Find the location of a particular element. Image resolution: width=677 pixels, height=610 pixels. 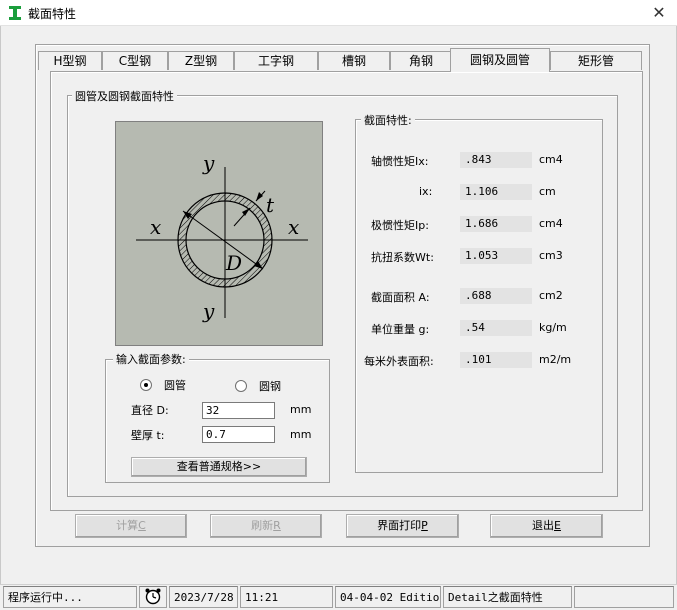

result-label-torsion: 抗扭系数Wt: is located at coordinates (402, 257).